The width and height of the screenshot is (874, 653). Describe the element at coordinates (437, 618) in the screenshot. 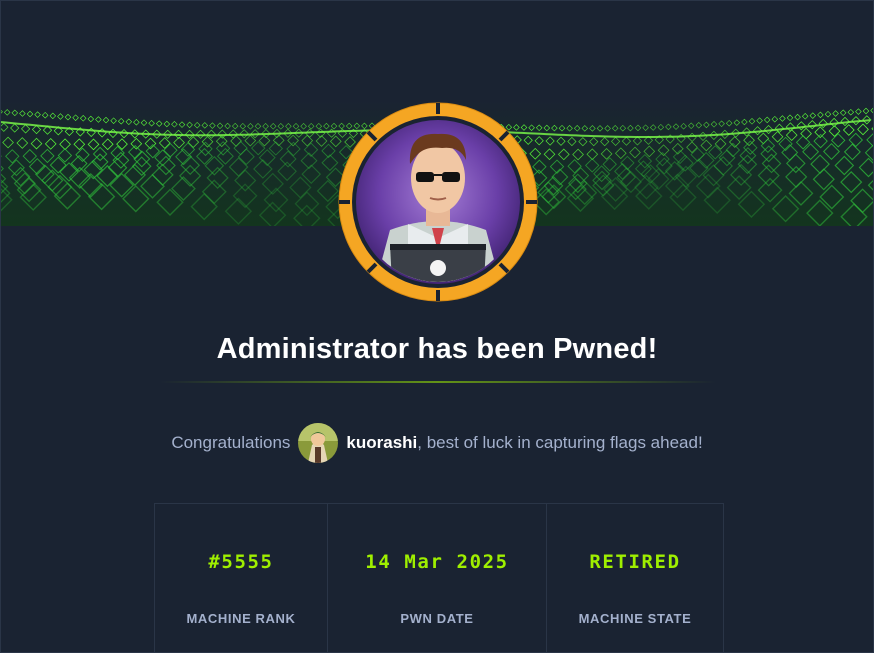

I see `pwn-date-label: PWN DATE` at that location.